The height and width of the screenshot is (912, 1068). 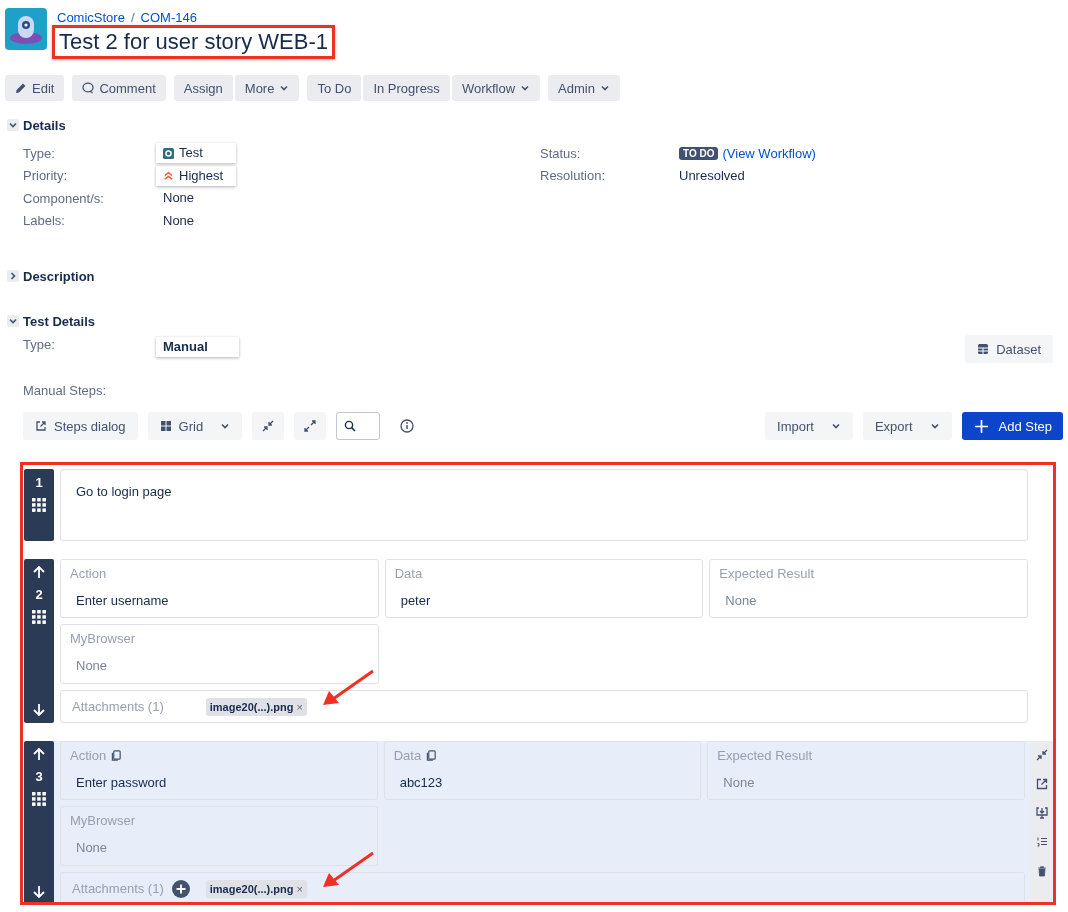 What do you see at coordinates (358, 426) in the screenshot?
I see `search-field` at bounding box center [358, 426].